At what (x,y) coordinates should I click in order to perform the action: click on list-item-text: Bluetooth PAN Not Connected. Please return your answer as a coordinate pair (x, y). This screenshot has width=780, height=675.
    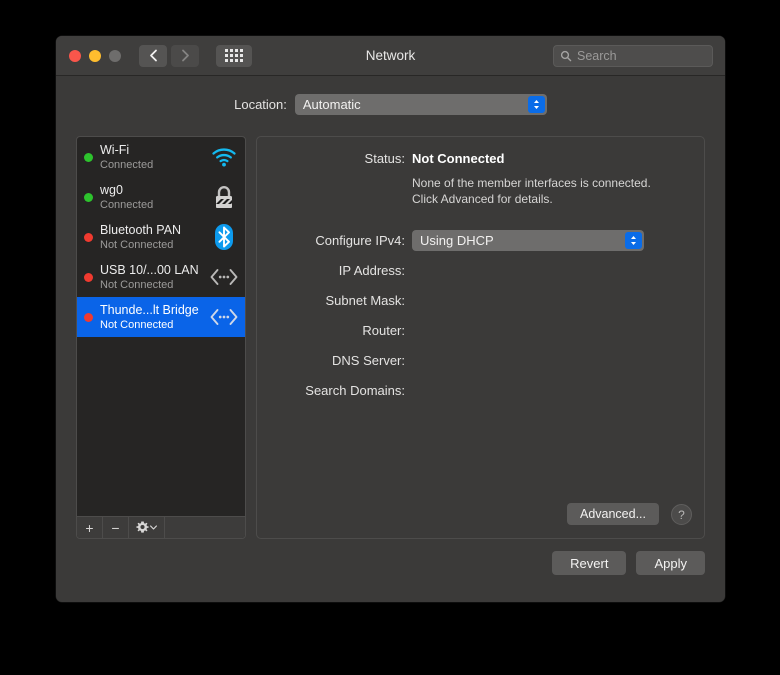
    Looking at the image, I should click on (154, 237).